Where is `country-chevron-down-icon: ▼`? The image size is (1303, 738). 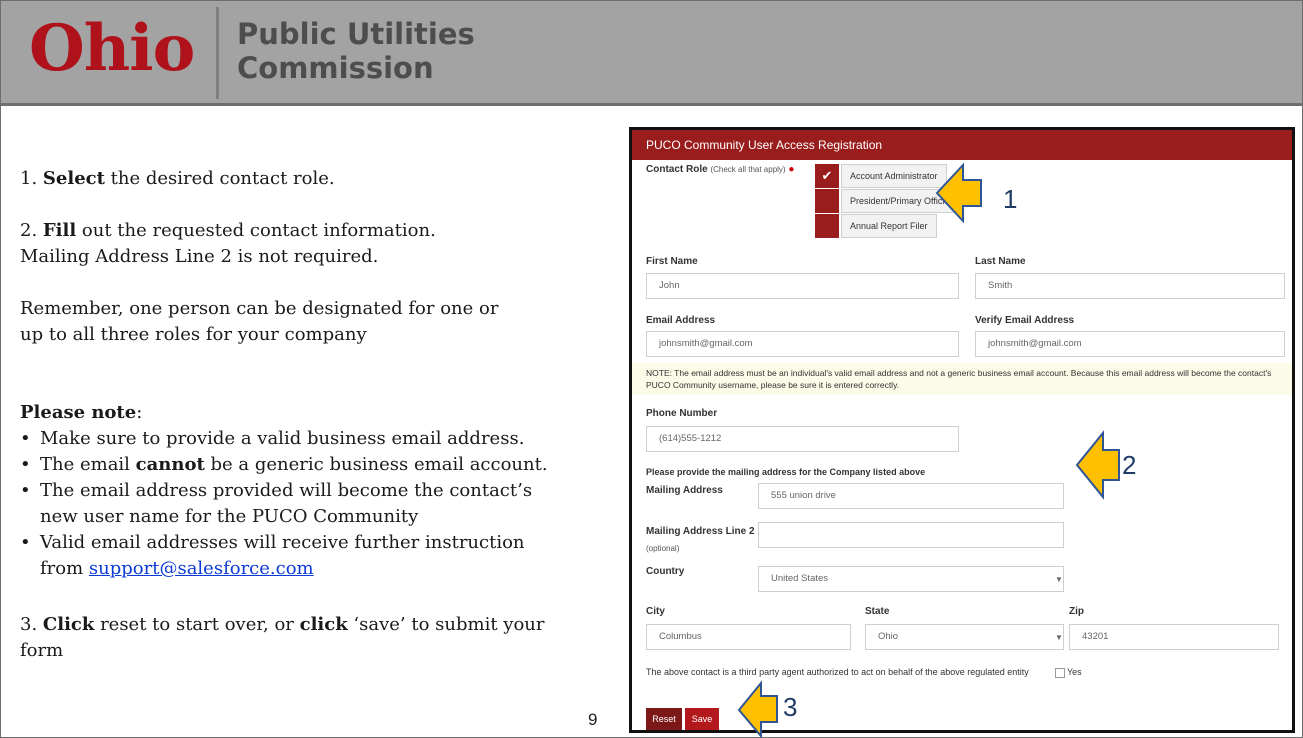
country-chevron-down-icon: ▼ is located at coordinates (1059, 579).